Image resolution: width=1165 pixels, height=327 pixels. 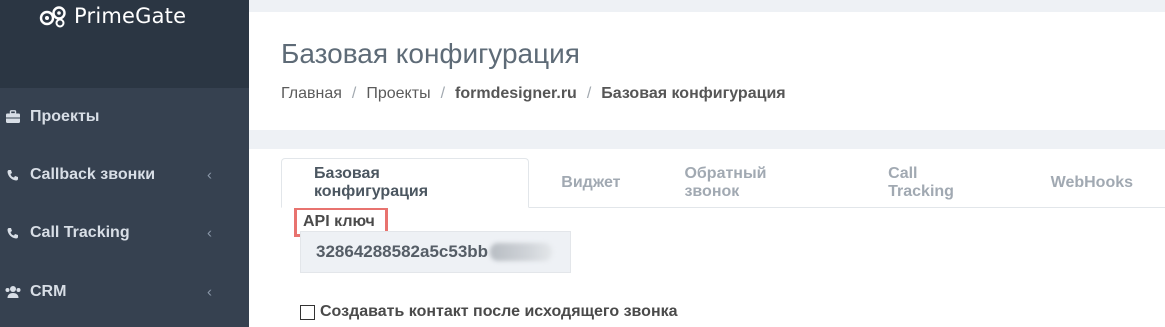 What do you see at coordinates (754, 183) in the screenshot?
I see `tab-callback: Обратный звонок` at bounding box center [754, 183].